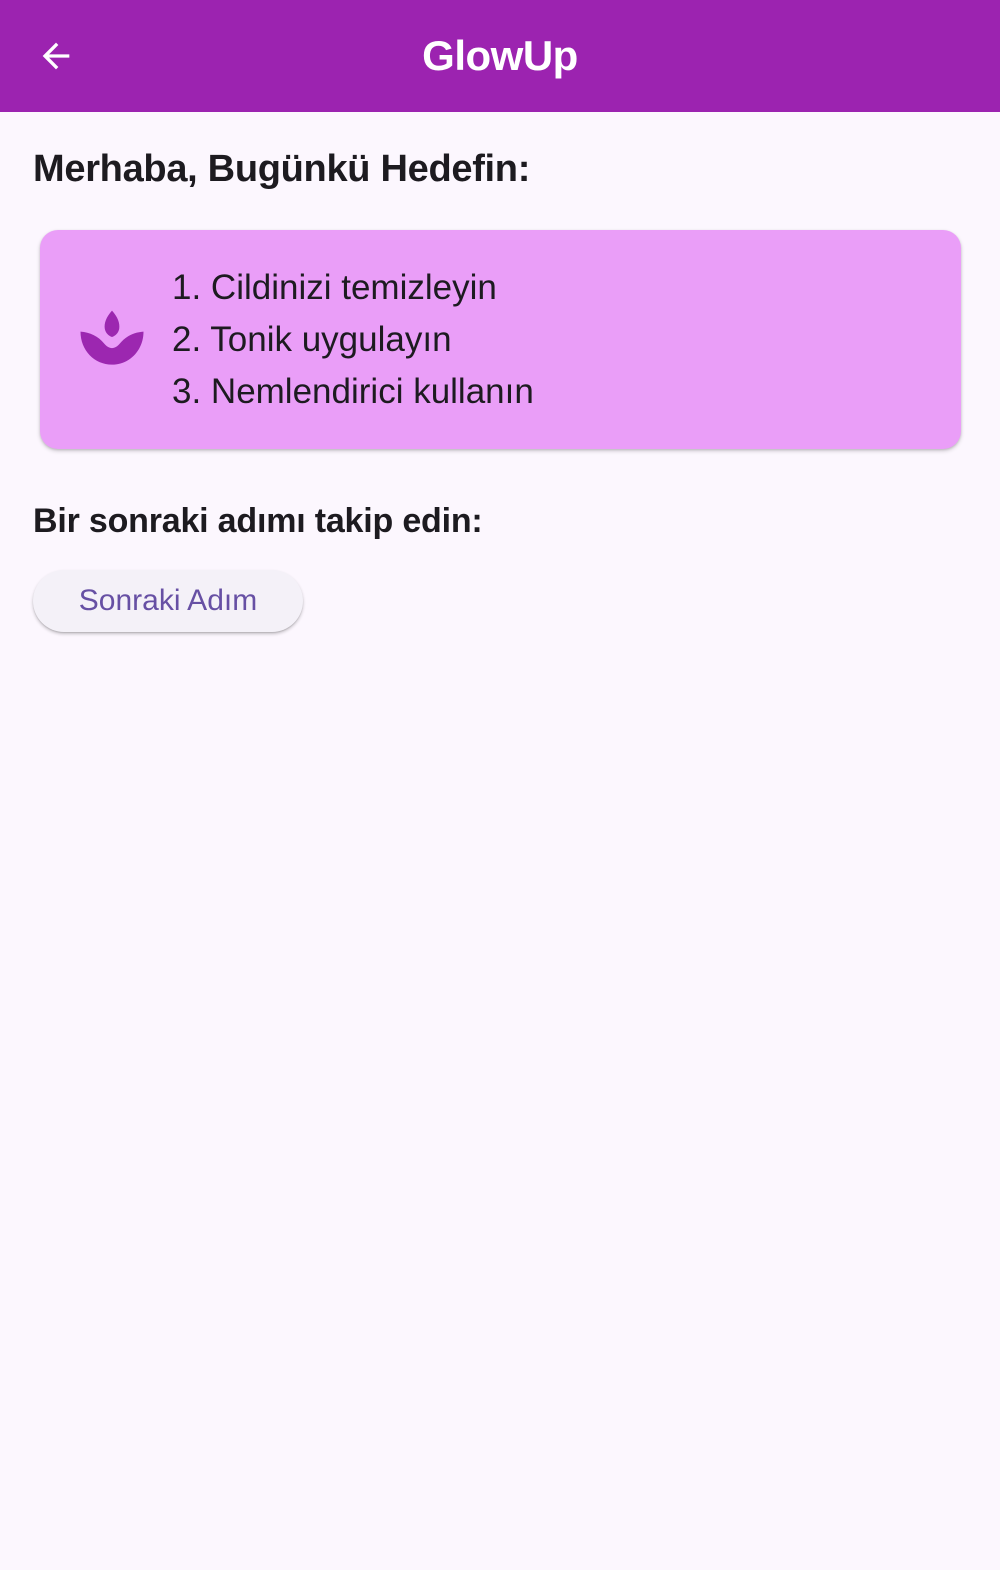 The image size is (1000, 1570). Describe the element at coordinates (258, 521) in the screenshot. I see `next-step-heading: Bir sonraki adımı takip edin:` at that location.